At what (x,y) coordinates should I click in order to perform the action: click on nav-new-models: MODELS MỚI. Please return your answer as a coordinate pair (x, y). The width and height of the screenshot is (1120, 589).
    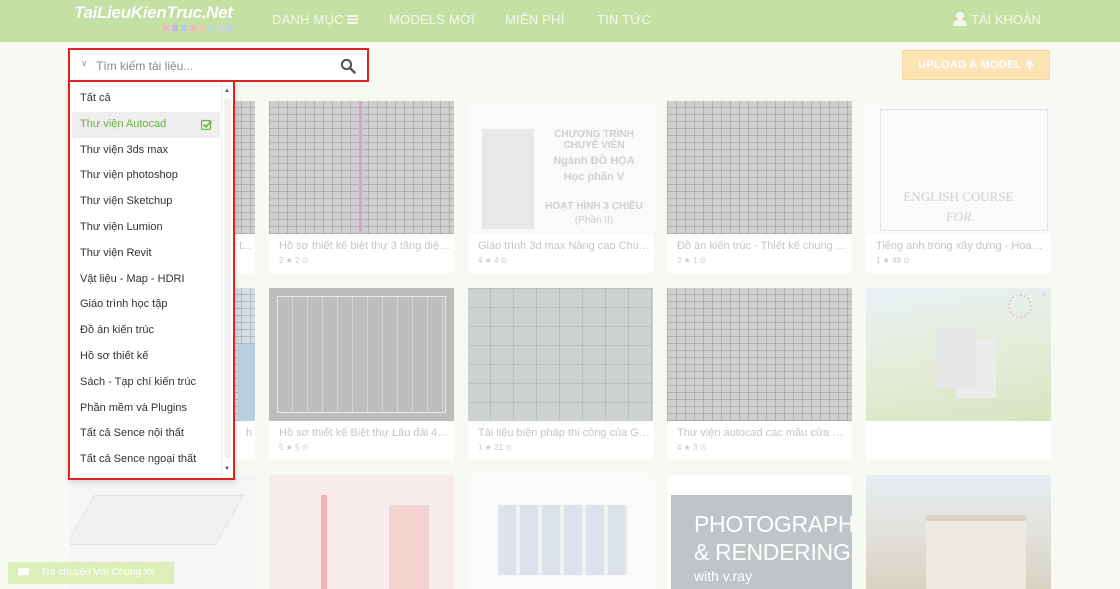
    Looking at the image, I should click on (432, 19).